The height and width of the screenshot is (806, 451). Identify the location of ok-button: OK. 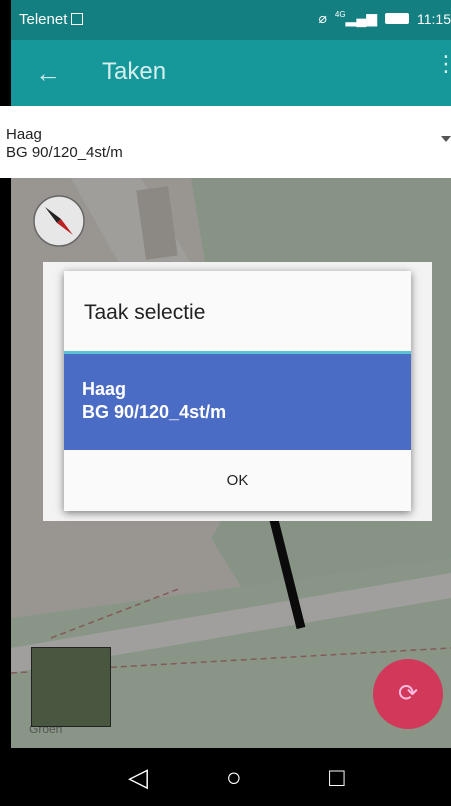
(237, 480).